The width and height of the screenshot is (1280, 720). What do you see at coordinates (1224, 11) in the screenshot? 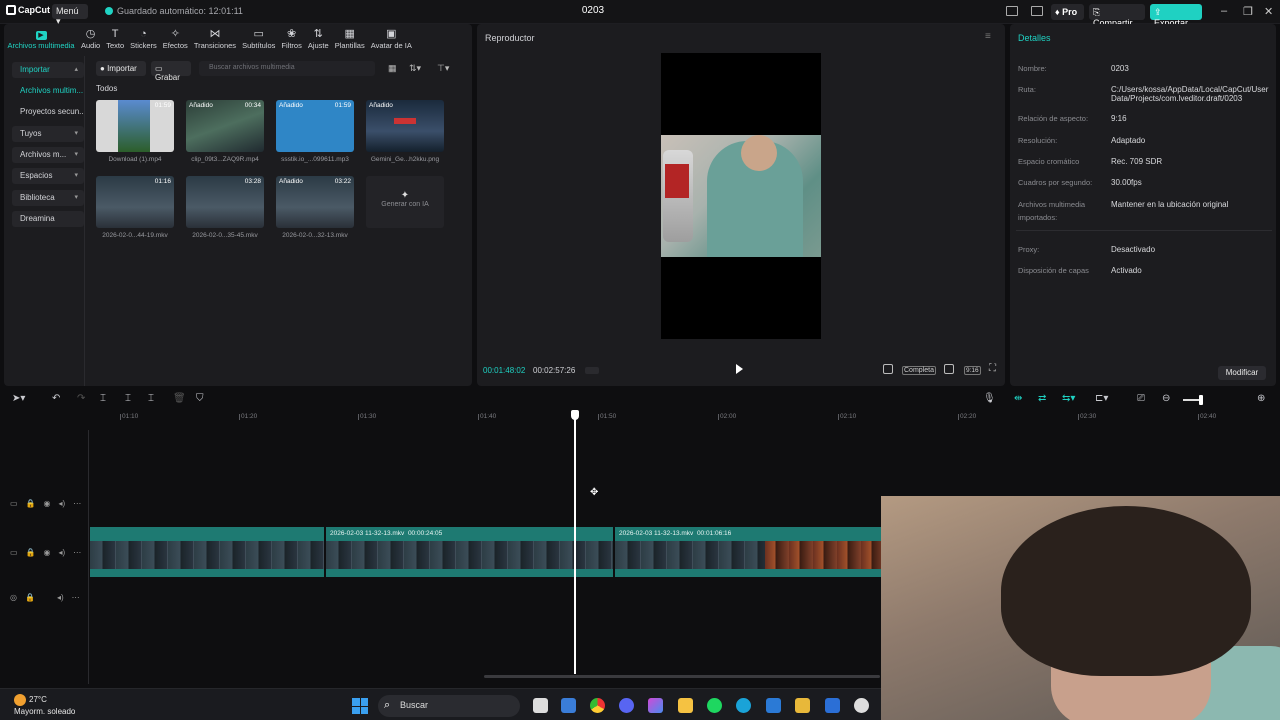
I see `minimize-icon: –` at bounding box center [1224, 11].